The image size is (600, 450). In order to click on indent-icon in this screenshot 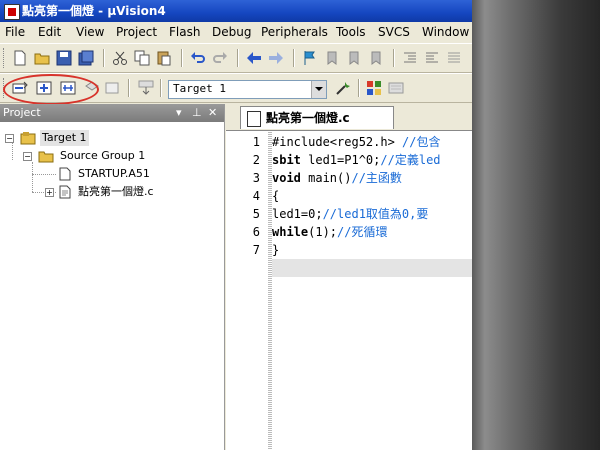, I will do `click(410, 58)`.